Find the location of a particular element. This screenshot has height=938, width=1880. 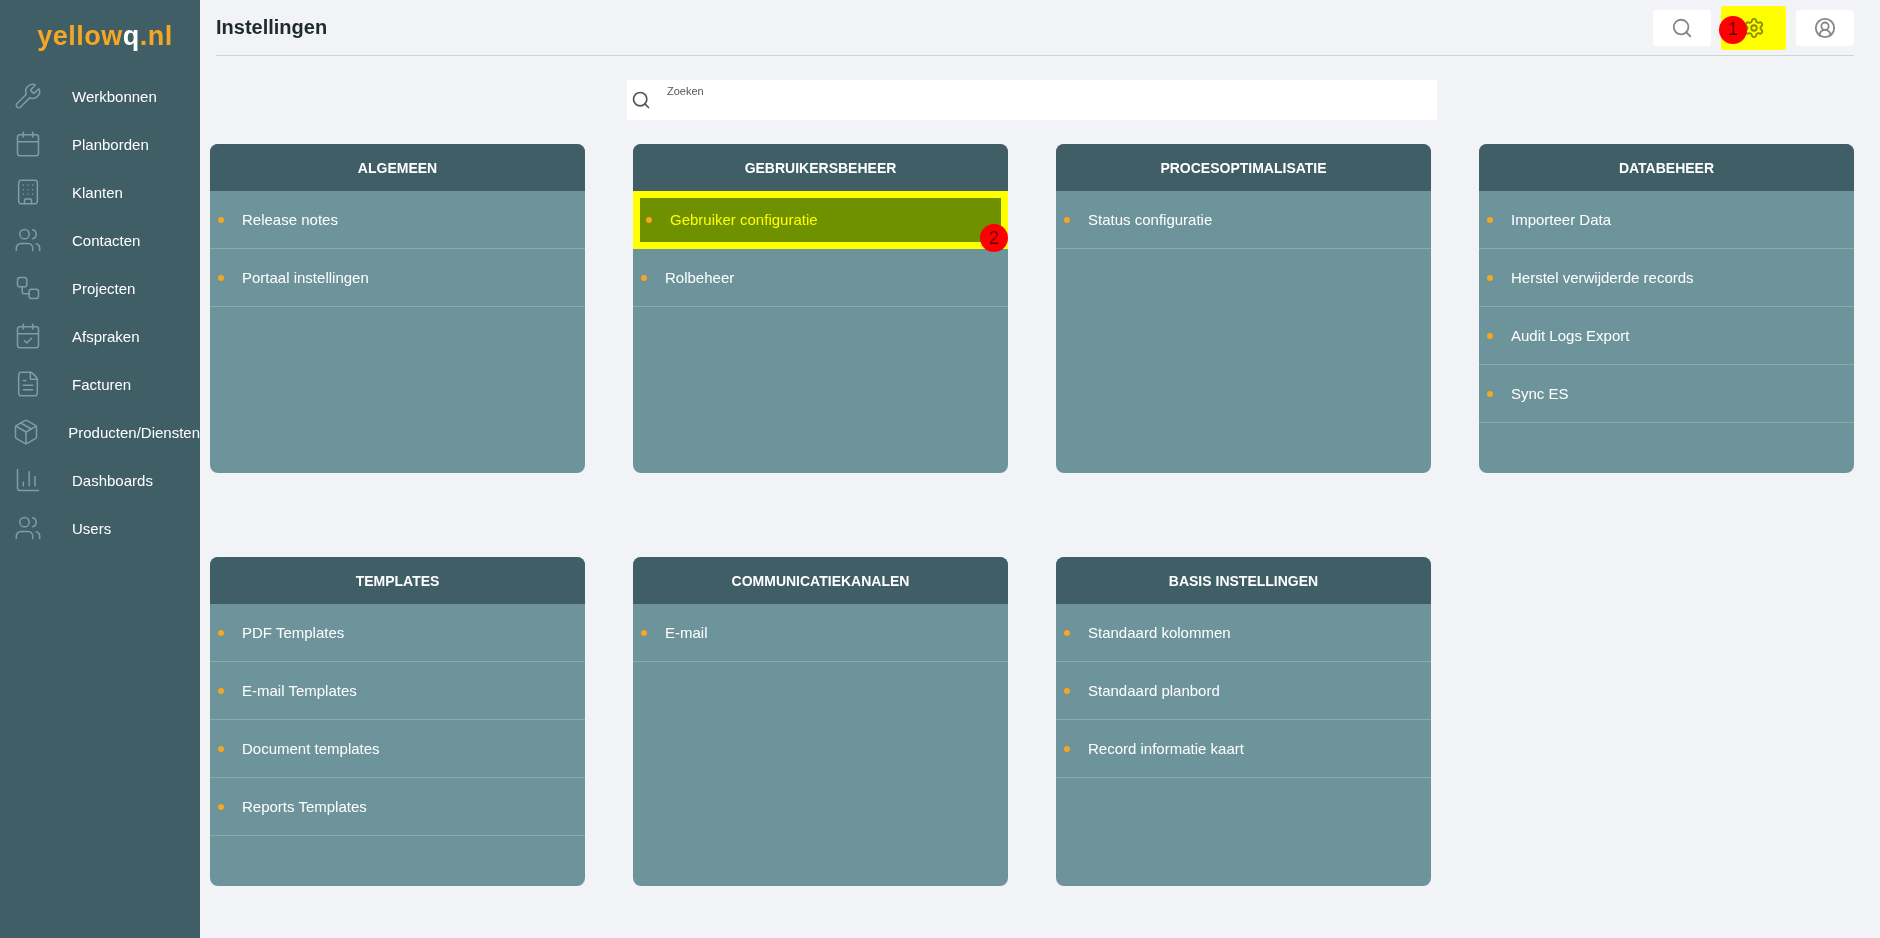

sidebar-item: Users is located at coordinates (100, 528).